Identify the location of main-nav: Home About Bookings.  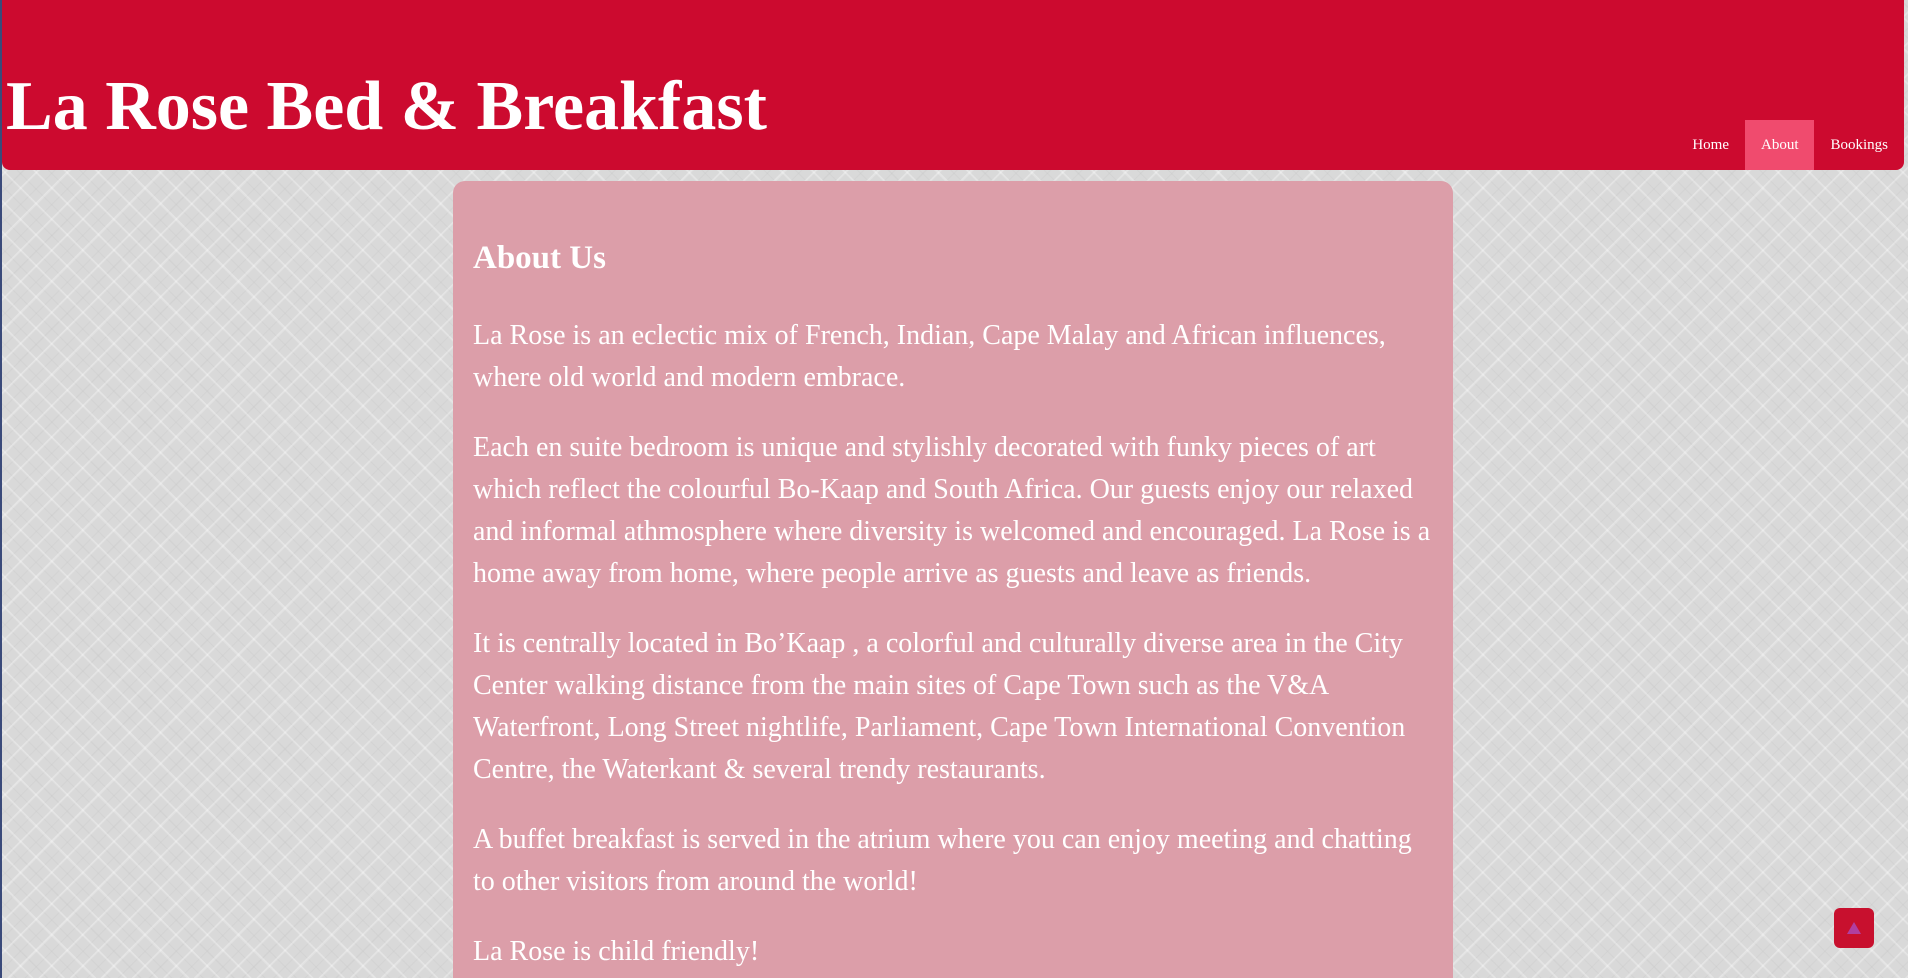
(1790, 145).